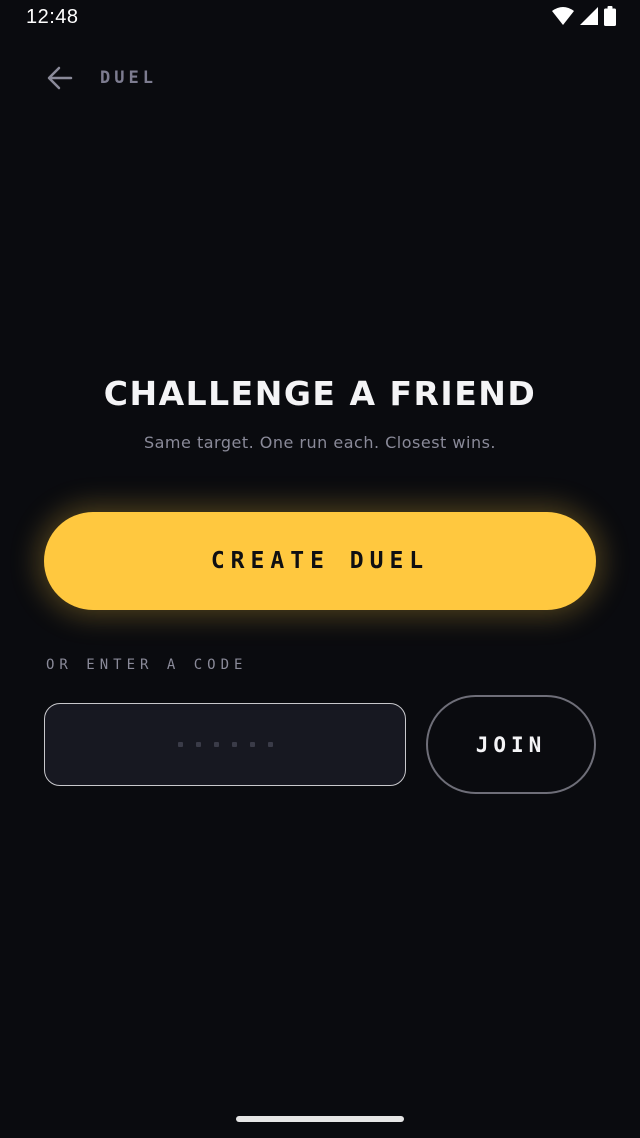  Describe the element at coordinates (320, 442) in the screenshot. I see `subline: Same target. One run each. Closest wins.` at that location.